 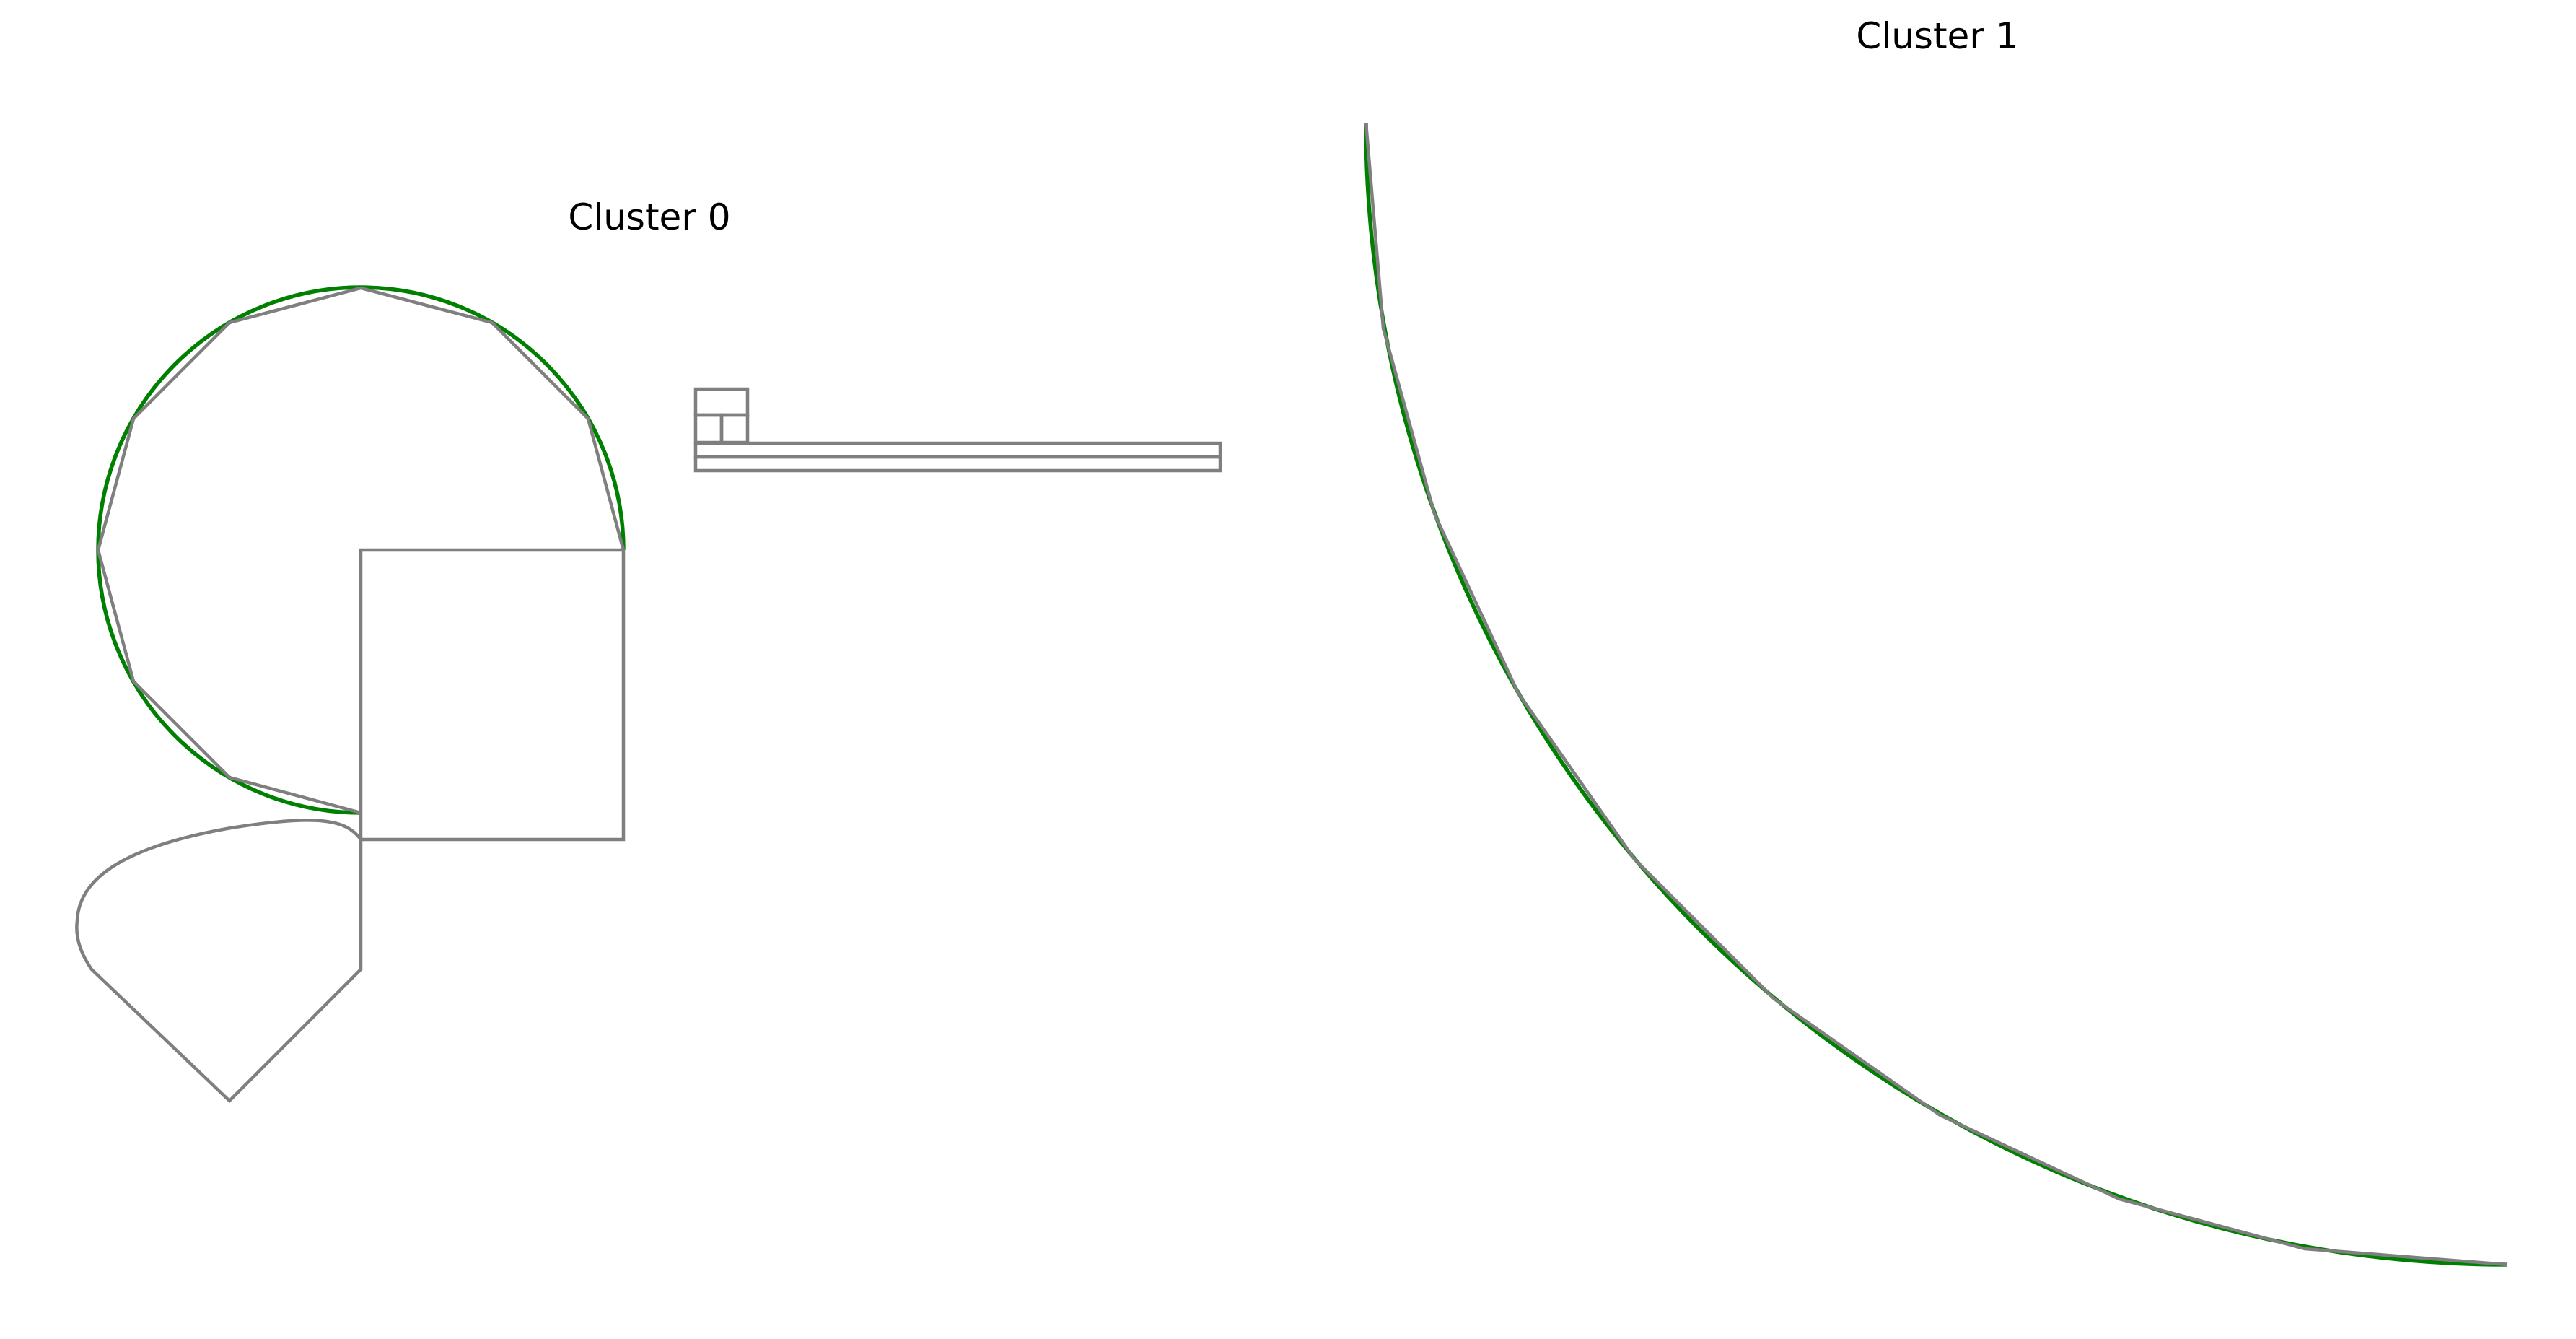 I want to click on cluster-0-label: Cluster 0, so click(x=649, y=217).